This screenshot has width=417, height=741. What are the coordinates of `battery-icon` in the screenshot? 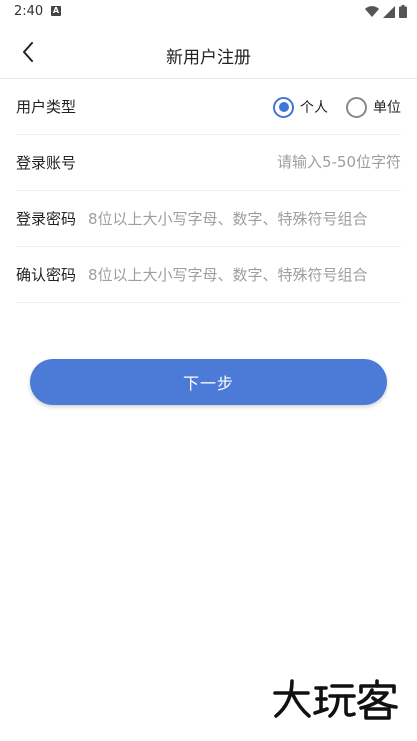 It's located at (403, 11).